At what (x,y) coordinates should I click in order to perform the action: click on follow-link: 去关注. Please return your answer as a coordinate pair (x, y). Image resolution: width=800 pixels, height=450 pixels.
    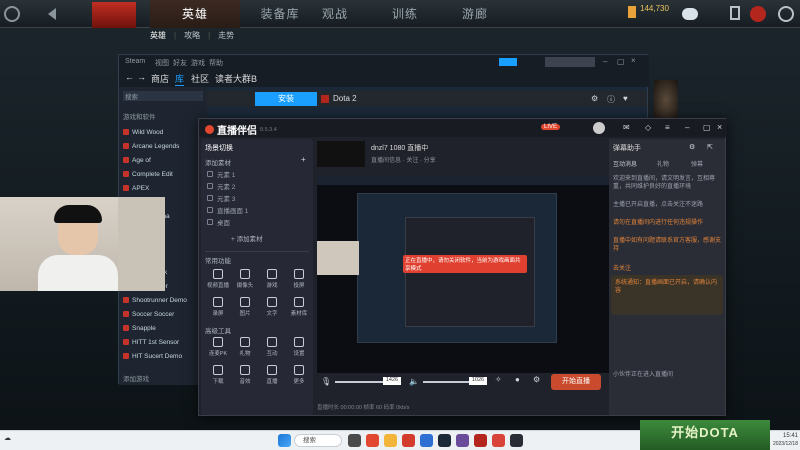
    Looking at the image, I should click on (622, 267).